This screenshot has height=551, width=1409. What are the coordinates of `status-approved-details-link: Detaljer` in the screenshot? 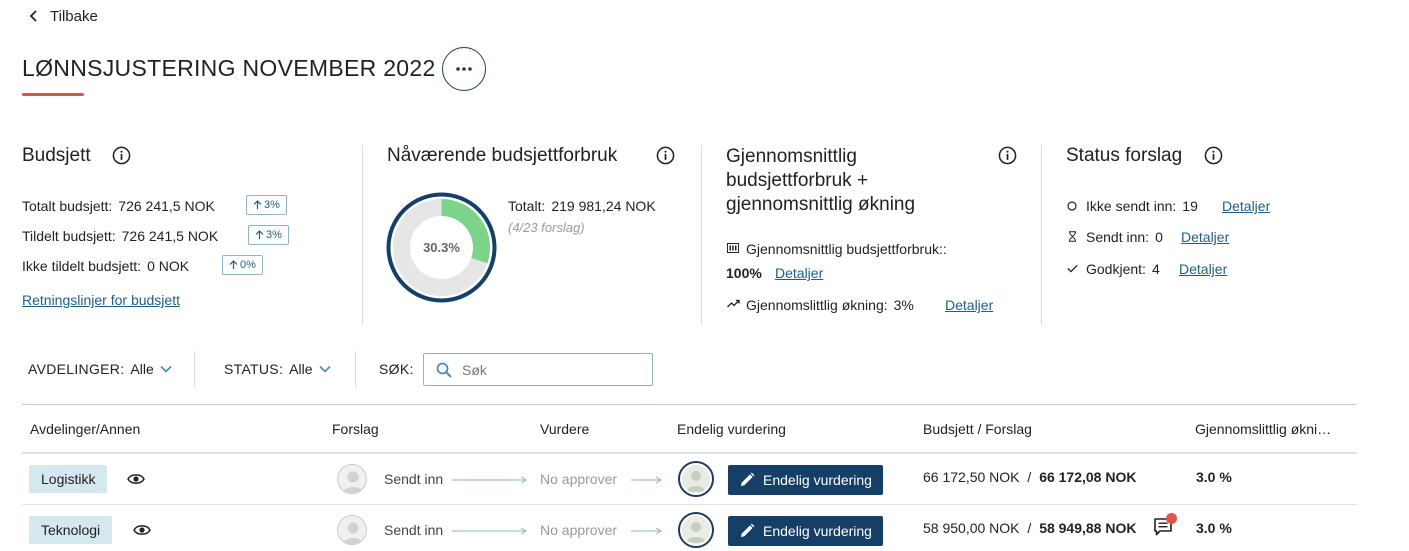 It's located at (1203, 269).